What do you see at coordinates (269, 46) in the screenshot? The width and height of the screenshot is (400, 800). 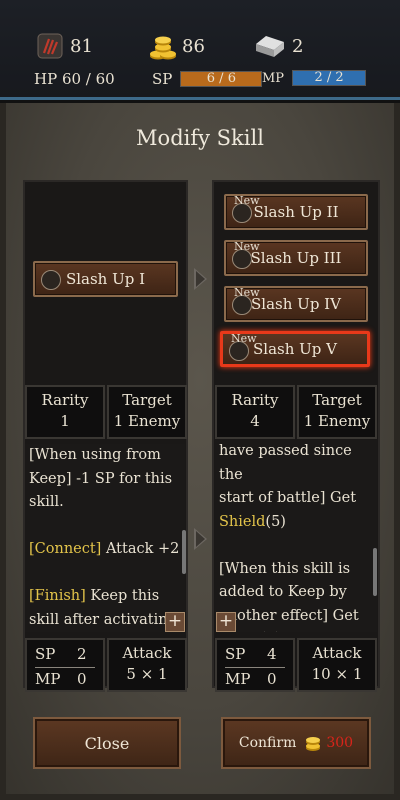 I see `silver-ingot-icon` at bounding box center [269, 46].